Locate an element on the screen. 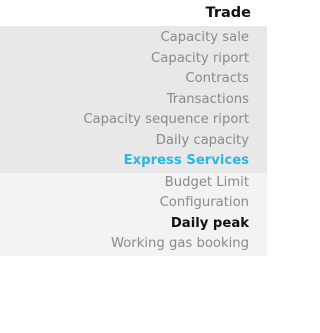  menu-header-trade: Trade is located at coordinates (133, 13).